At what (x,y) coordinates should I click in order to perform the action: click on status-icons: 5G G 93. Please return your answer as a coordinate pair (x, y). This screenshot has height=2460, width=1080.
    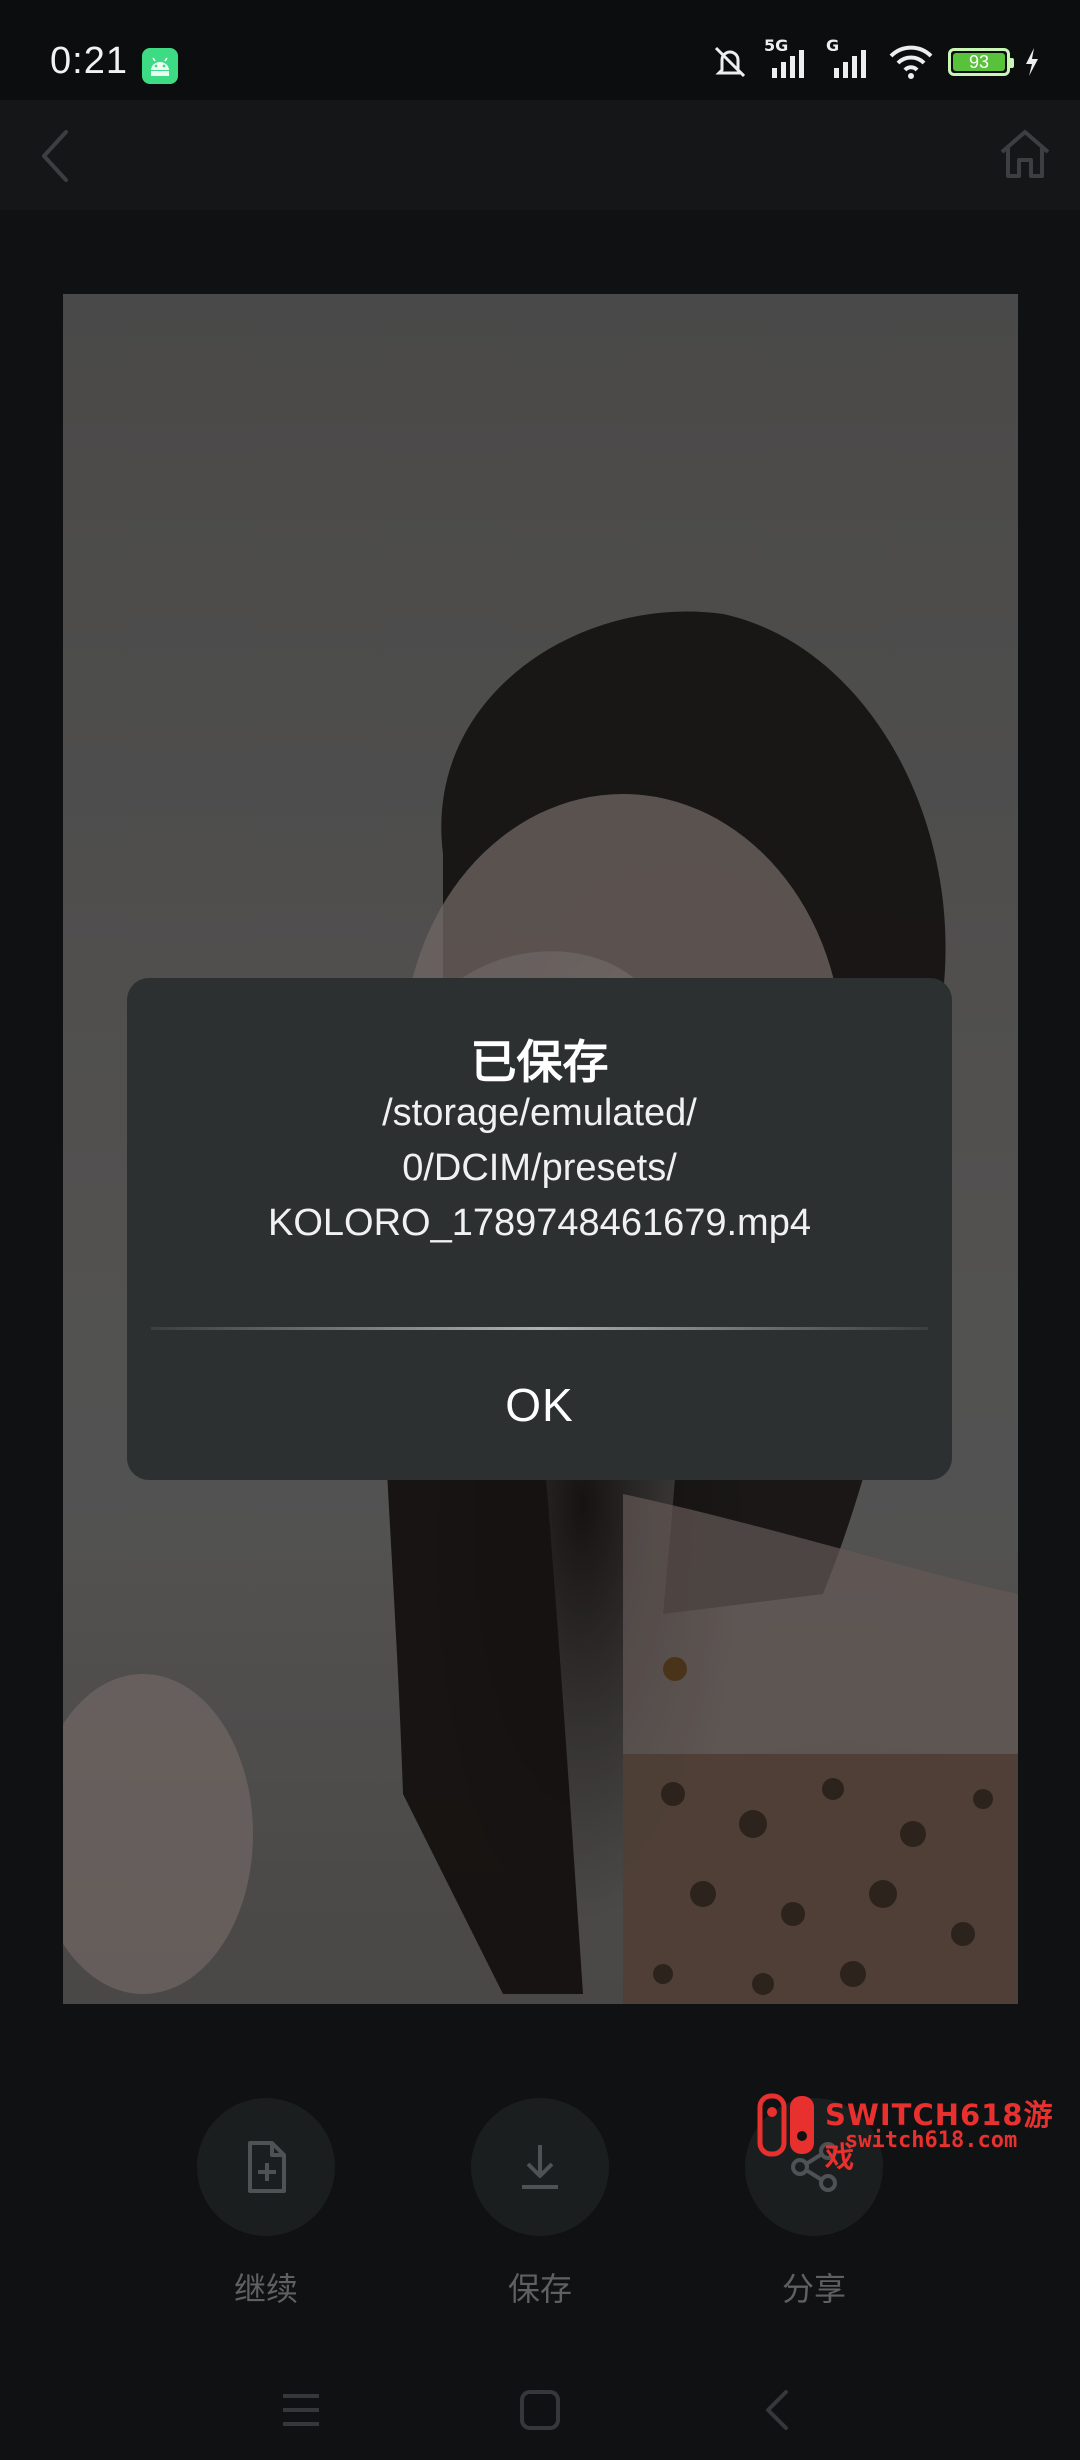
    Looking at the image, I should click on (875, 59).